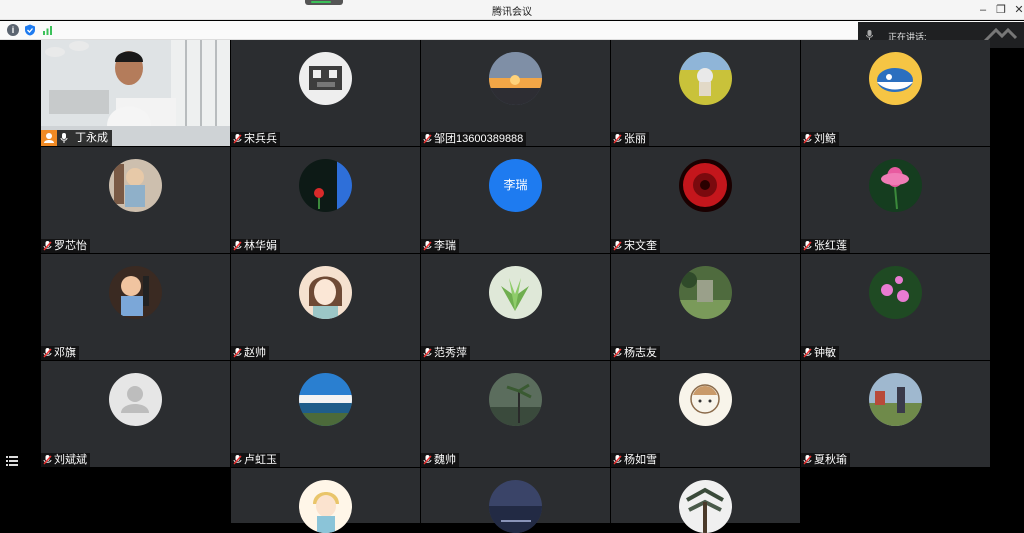 This screenshot has height=533, width=1024. I want to click on self-video-frame, so click(135, 83).